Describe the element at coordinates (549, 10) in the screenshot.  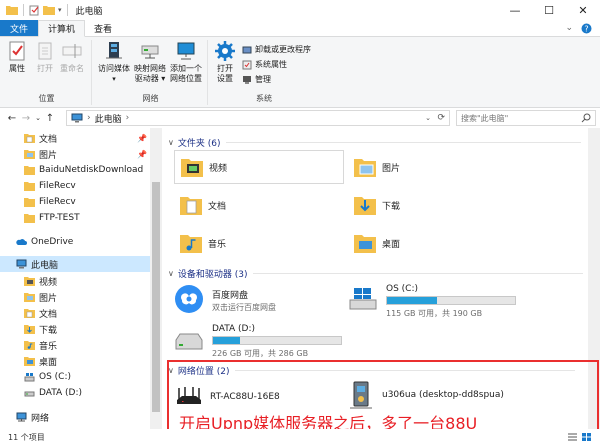
I see `maximize-button: ☐` at that location.